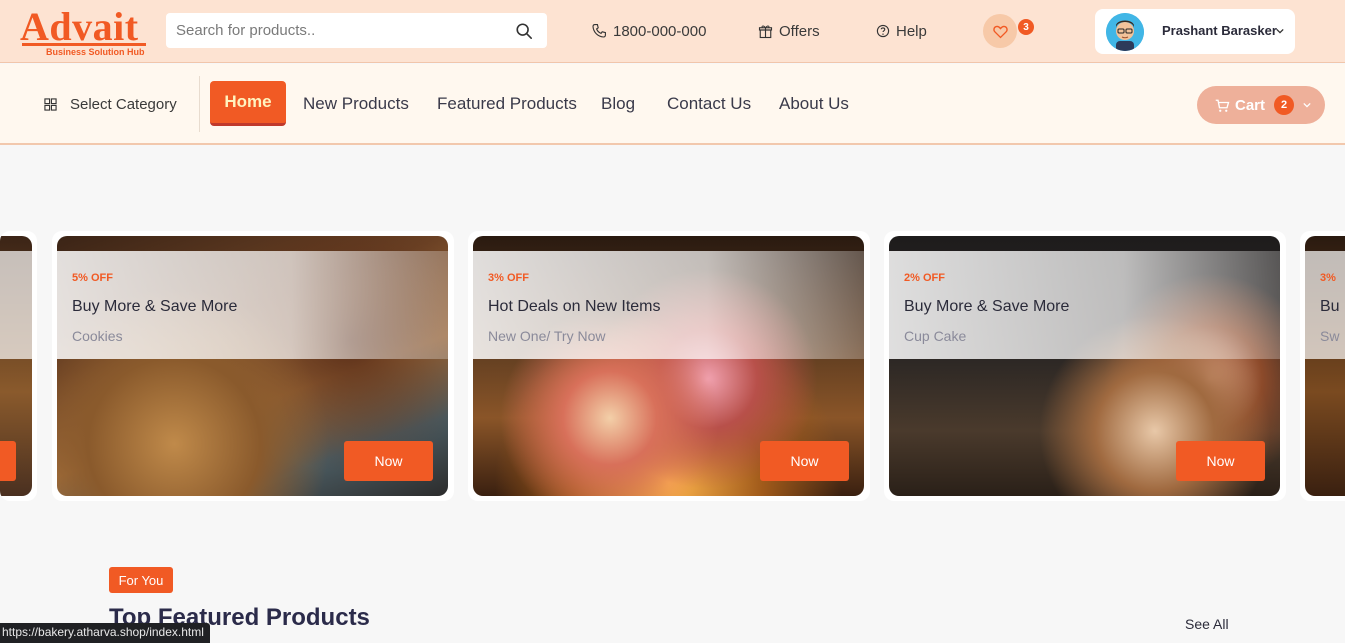 The width and height of the screenshot is (1345, 643). Describe the element at coordinates (199, 104) in the screenshot. I see `nav-divider` at that location.